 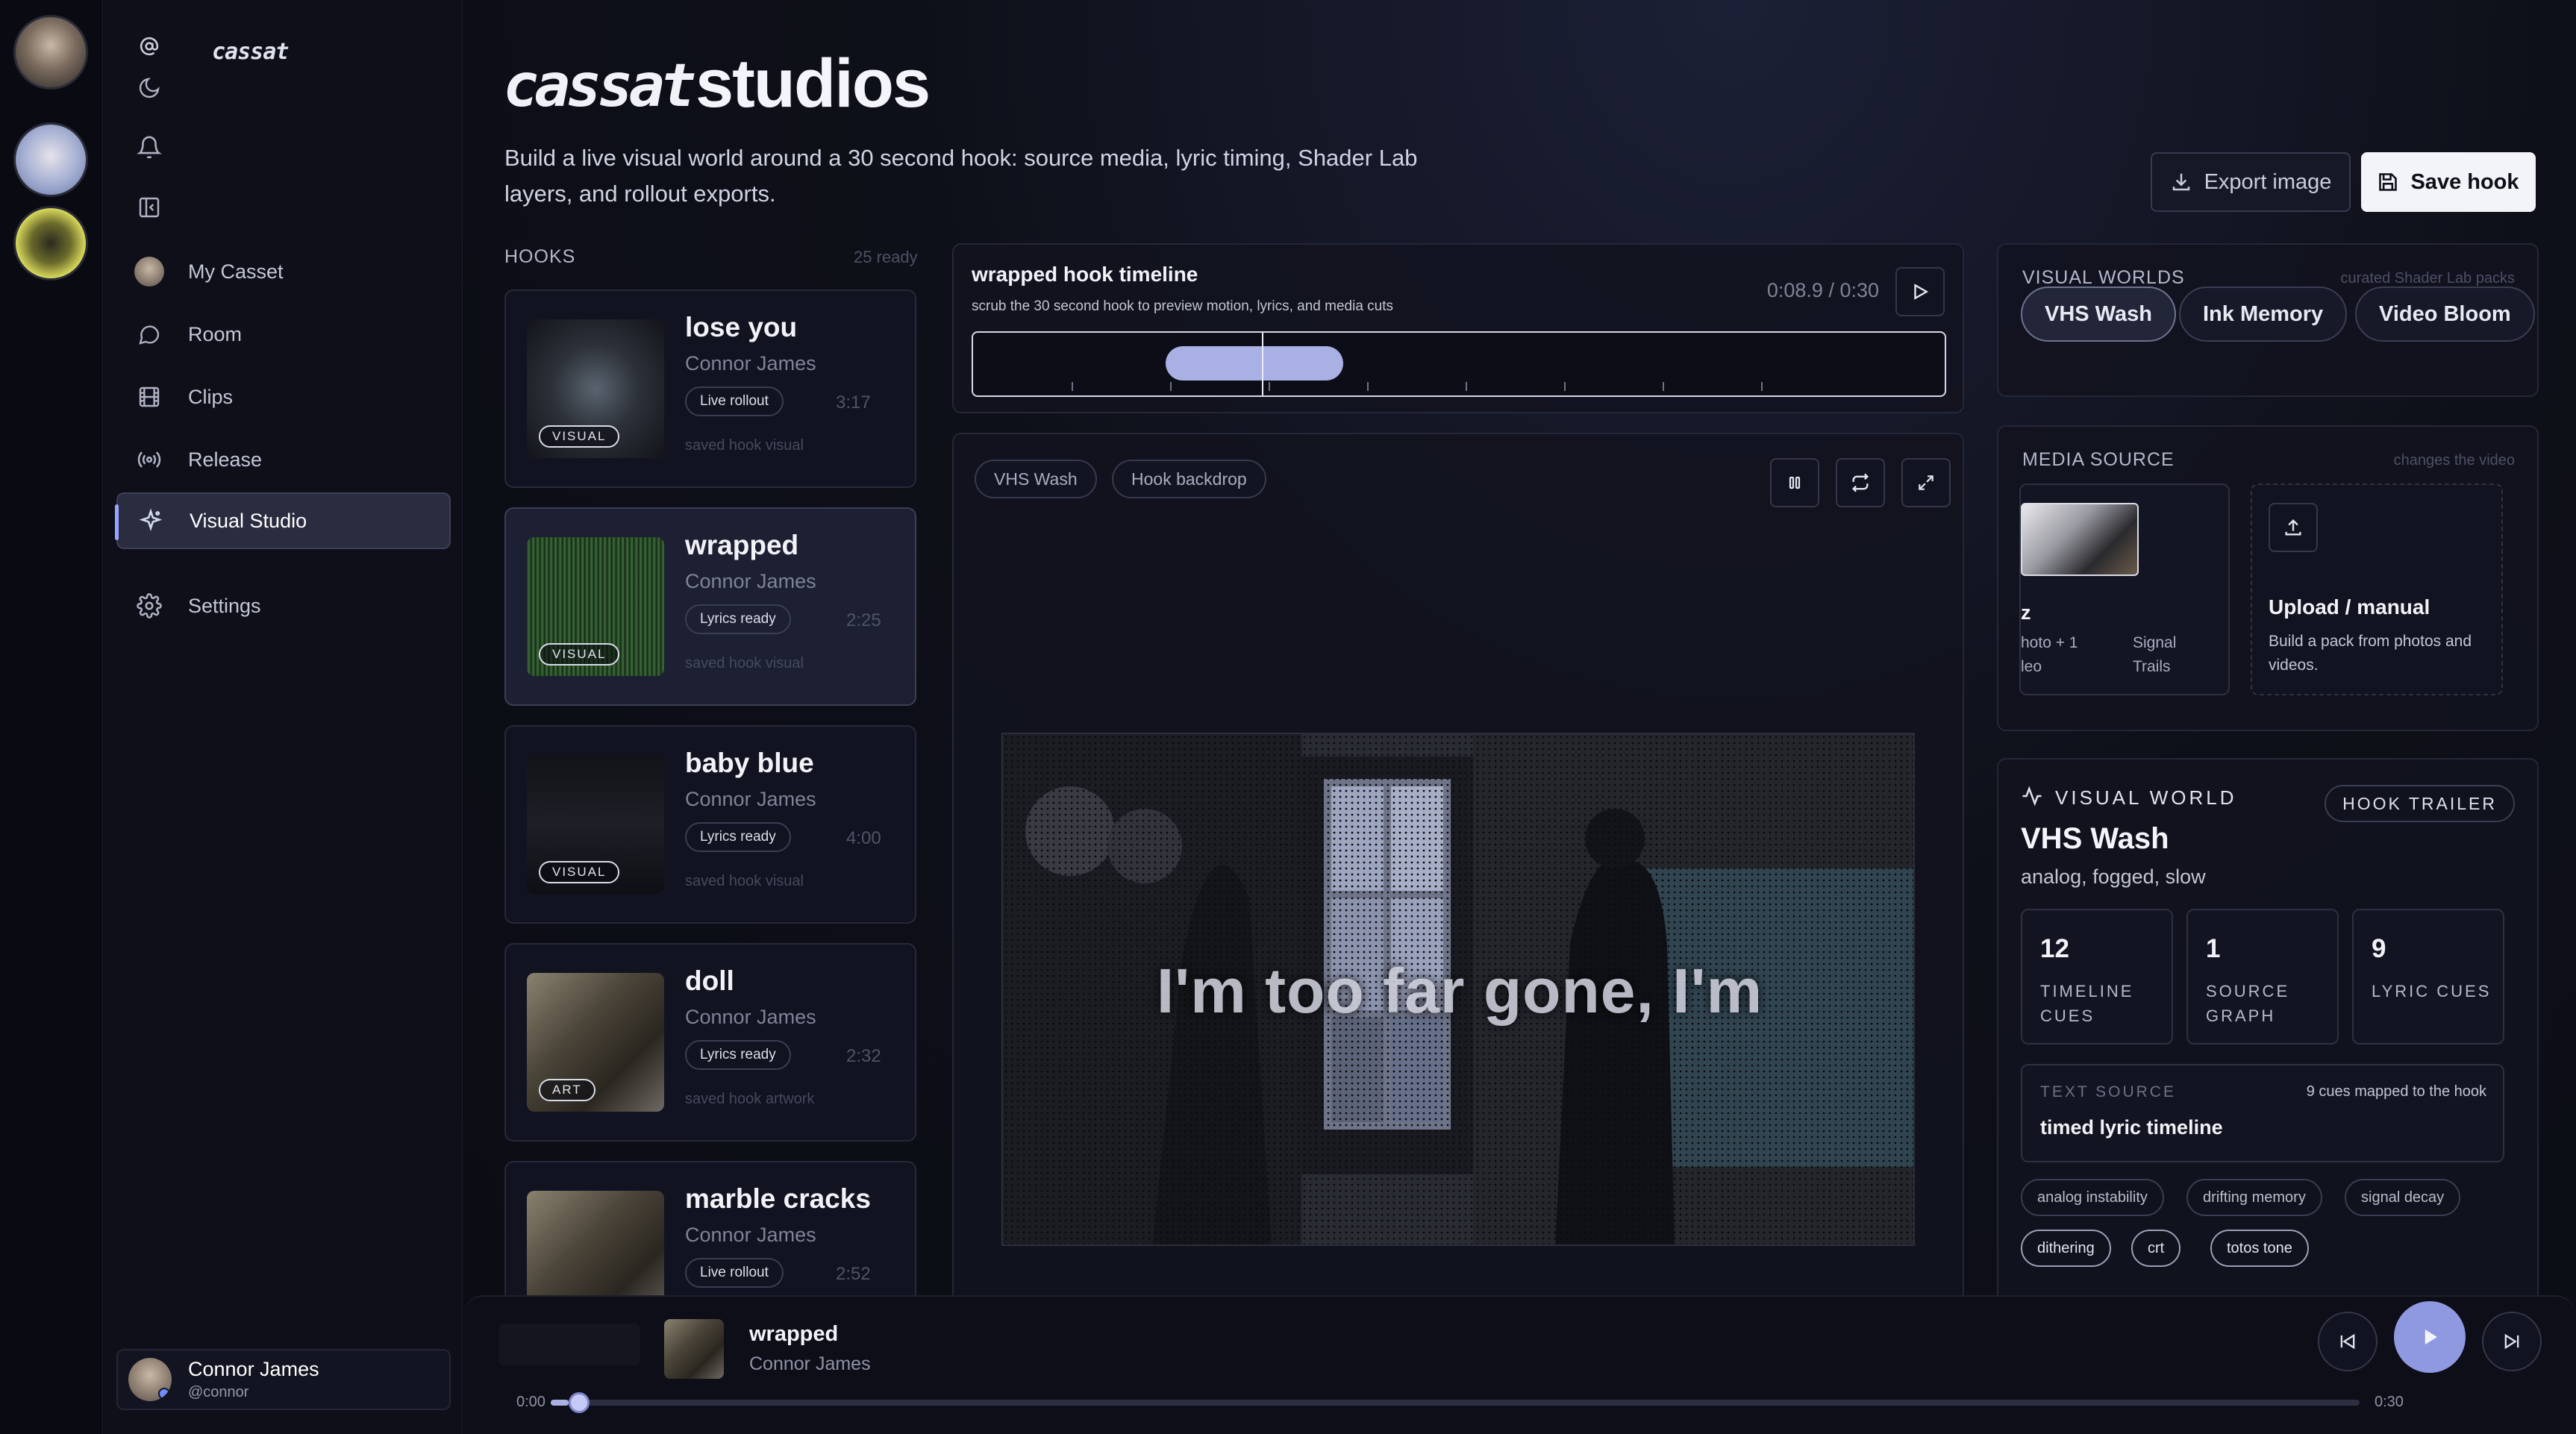 I want to click on save-hook-button: Save hook, so click(x=2448, y=182).